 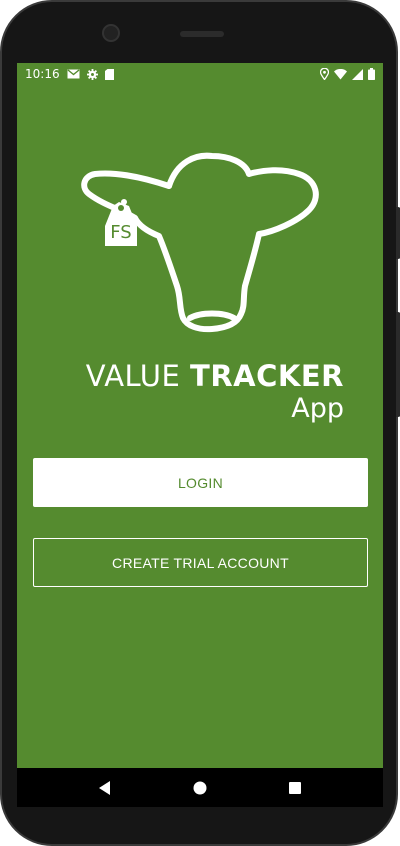 I want to click on status-bar: 10:16, so click(x=200, y=74).